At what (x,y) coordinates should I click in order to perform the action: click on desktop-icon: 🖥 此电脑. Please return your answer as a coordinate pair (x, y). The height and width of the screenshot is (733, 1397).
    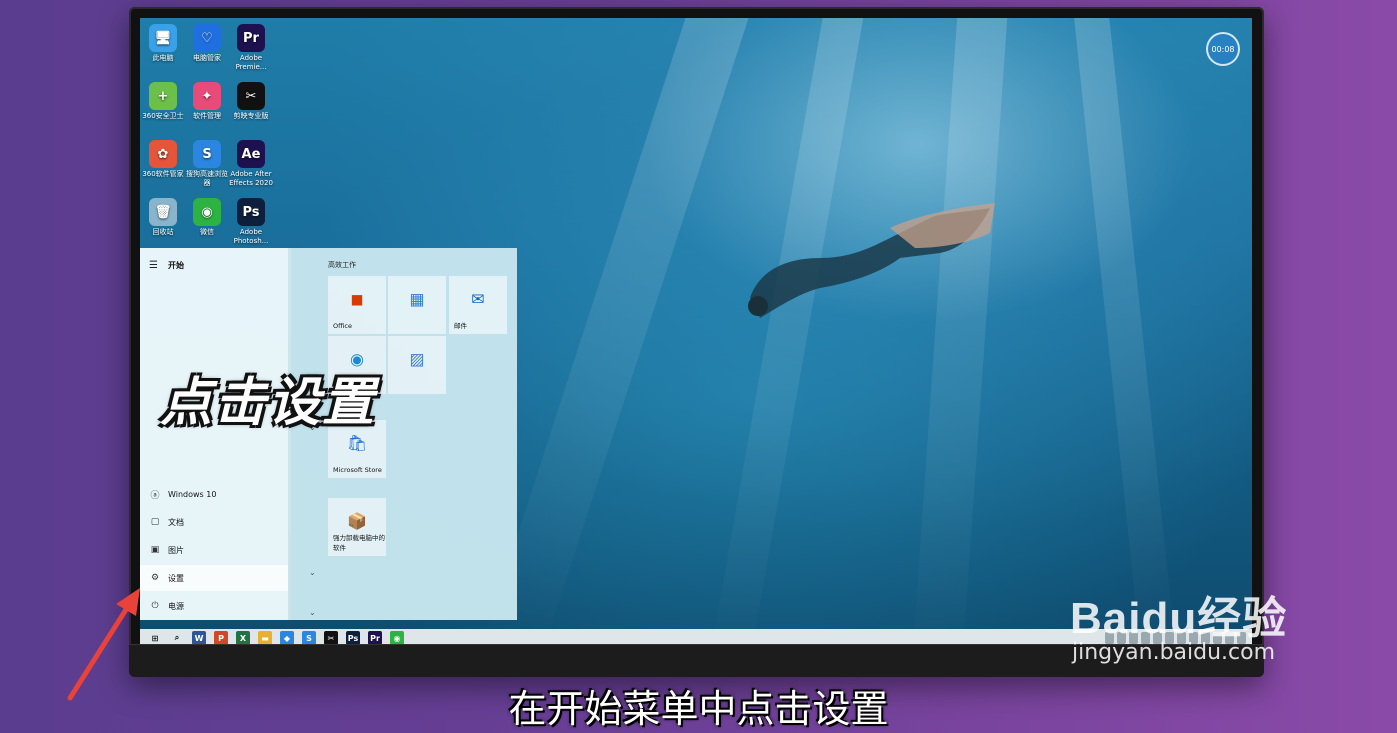
    Looking at the image, I should click on (163, 41).